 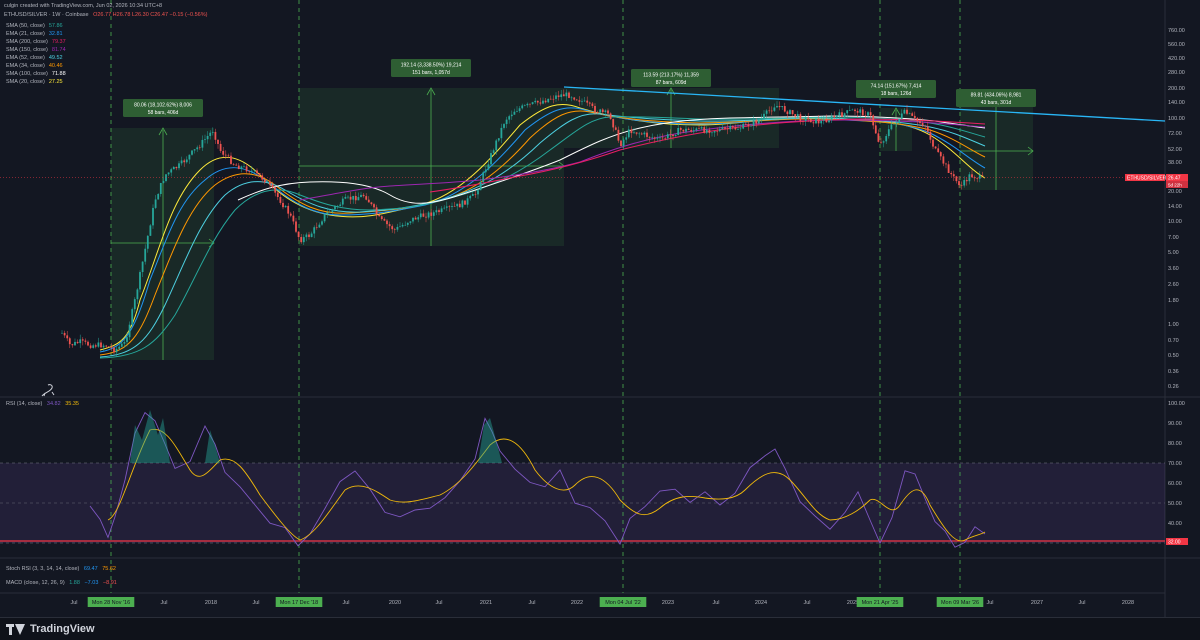 I want to click on measurement-label-line2: 58 bars, 406d, so click(x=163, y=113).